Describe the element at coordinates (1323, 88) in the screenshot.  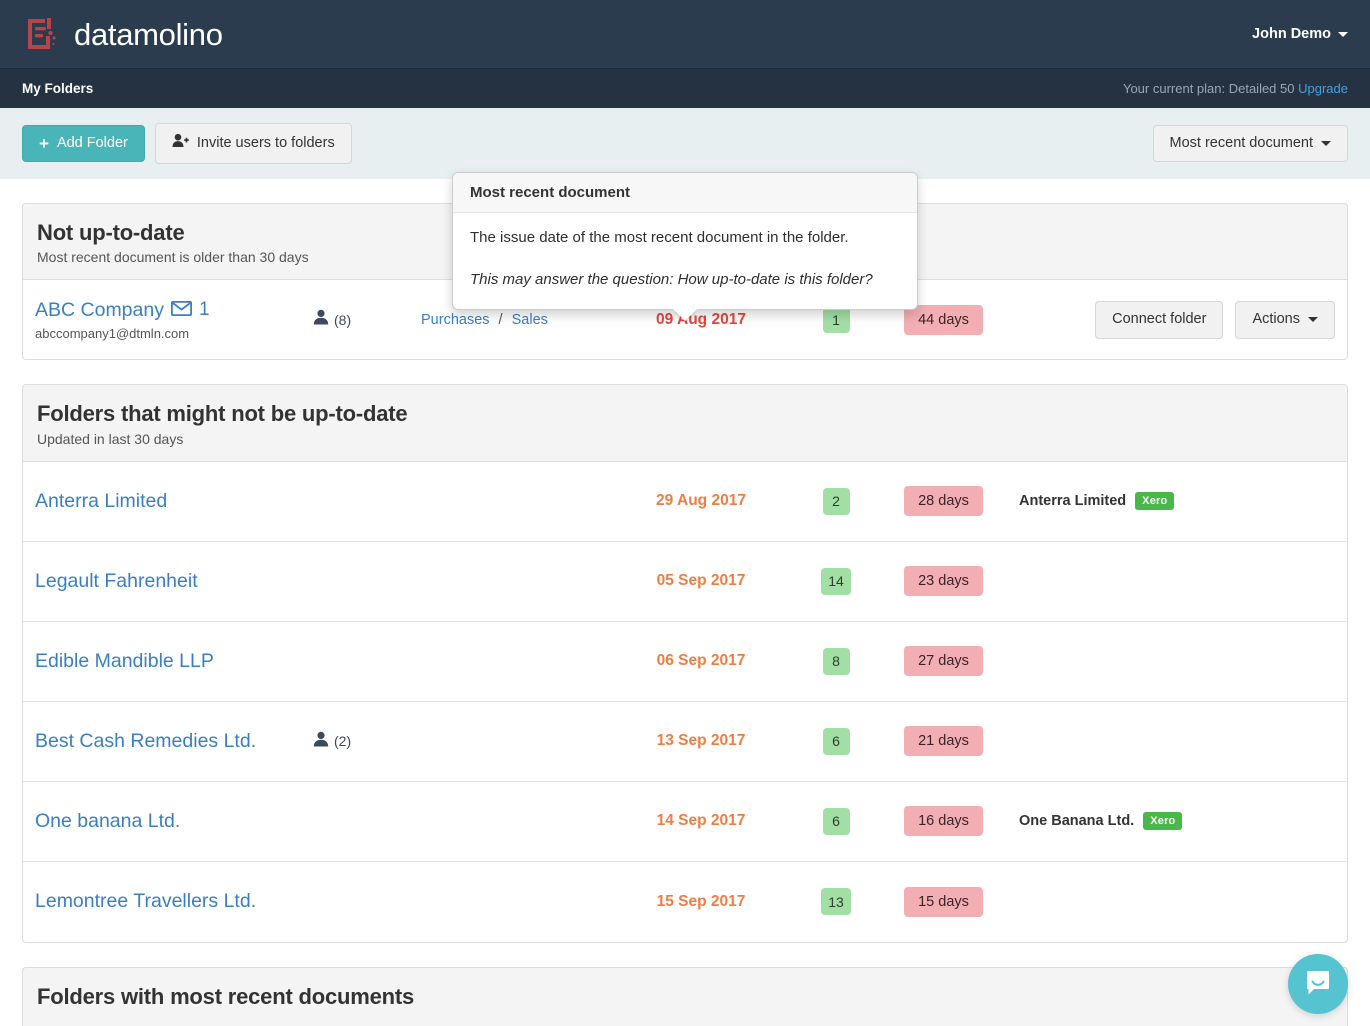
I see `upgrade-link: Upgrade` at that location.